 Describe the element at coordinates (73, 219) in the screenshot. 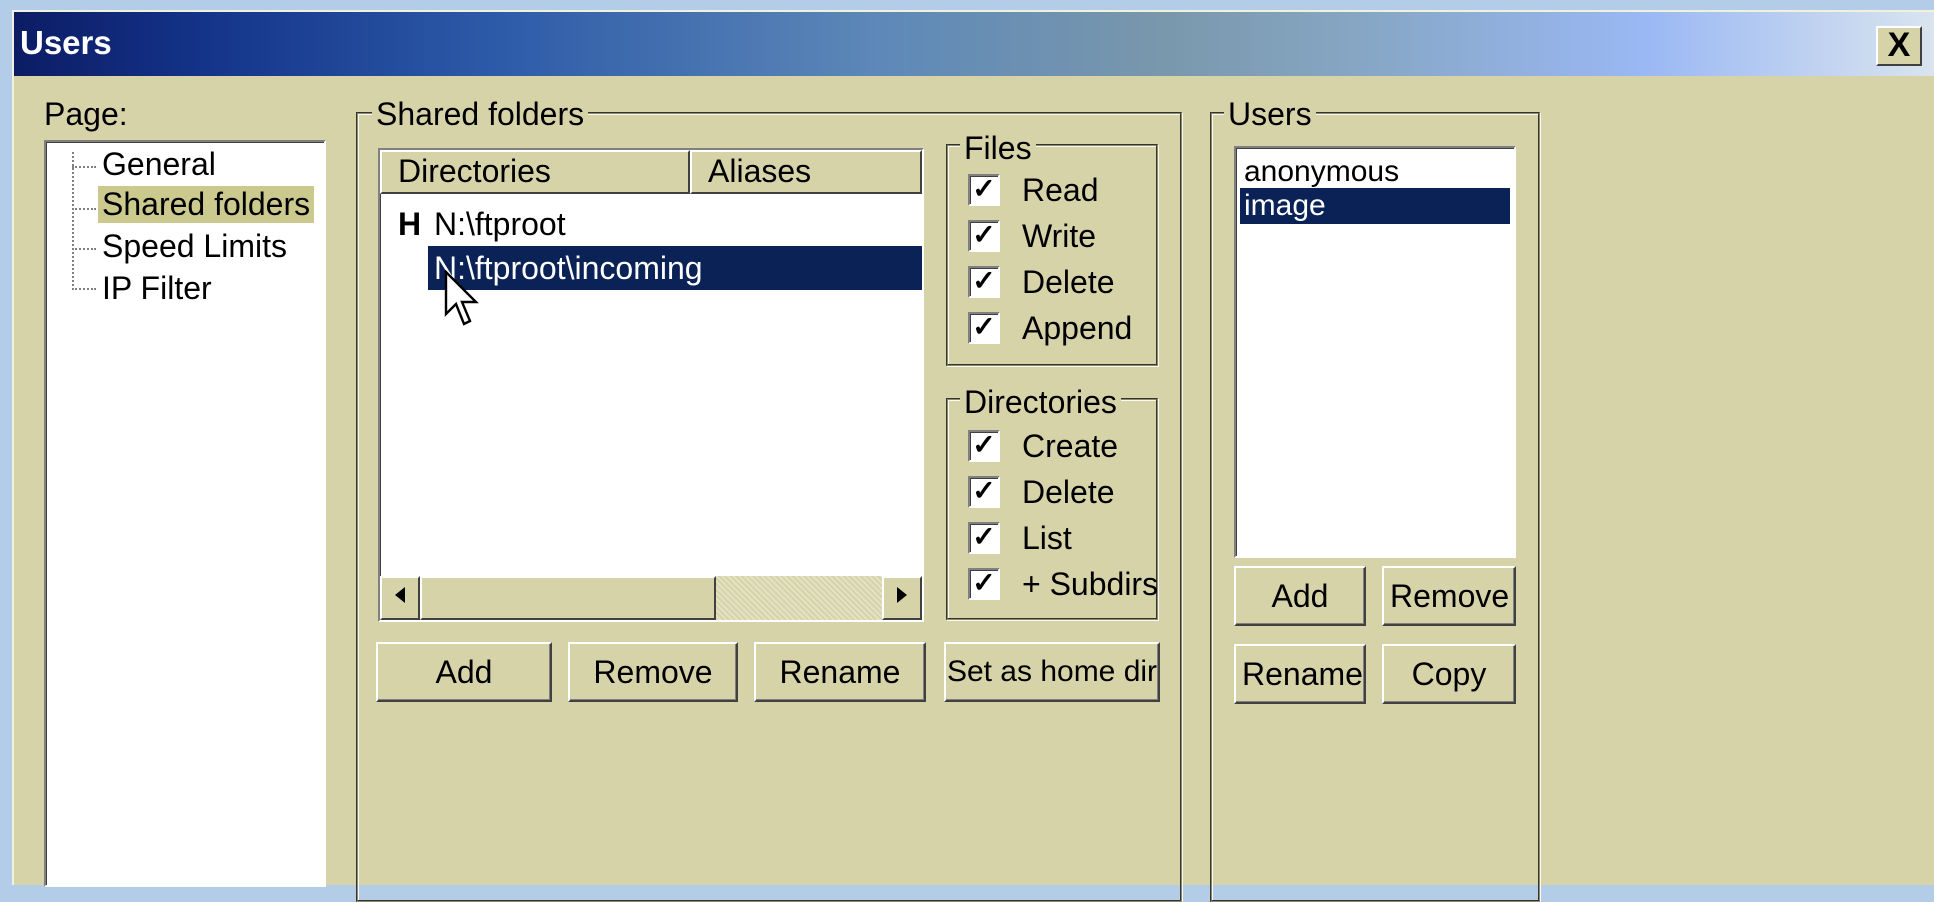

I see `tree-connector-line` at that location.